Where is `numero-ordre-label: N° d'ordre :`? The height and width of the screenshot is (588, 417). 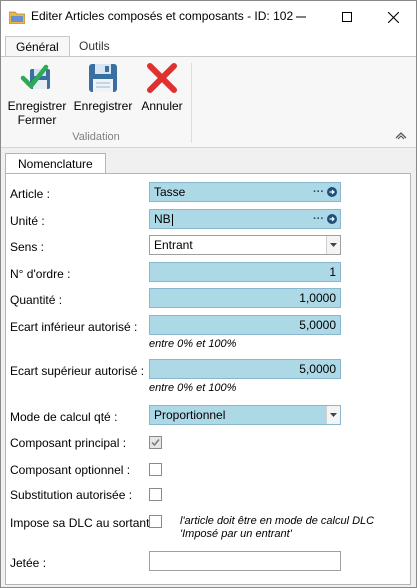
numero-ordre-label: N° d'ordre : is located at coordinates (40, 274).